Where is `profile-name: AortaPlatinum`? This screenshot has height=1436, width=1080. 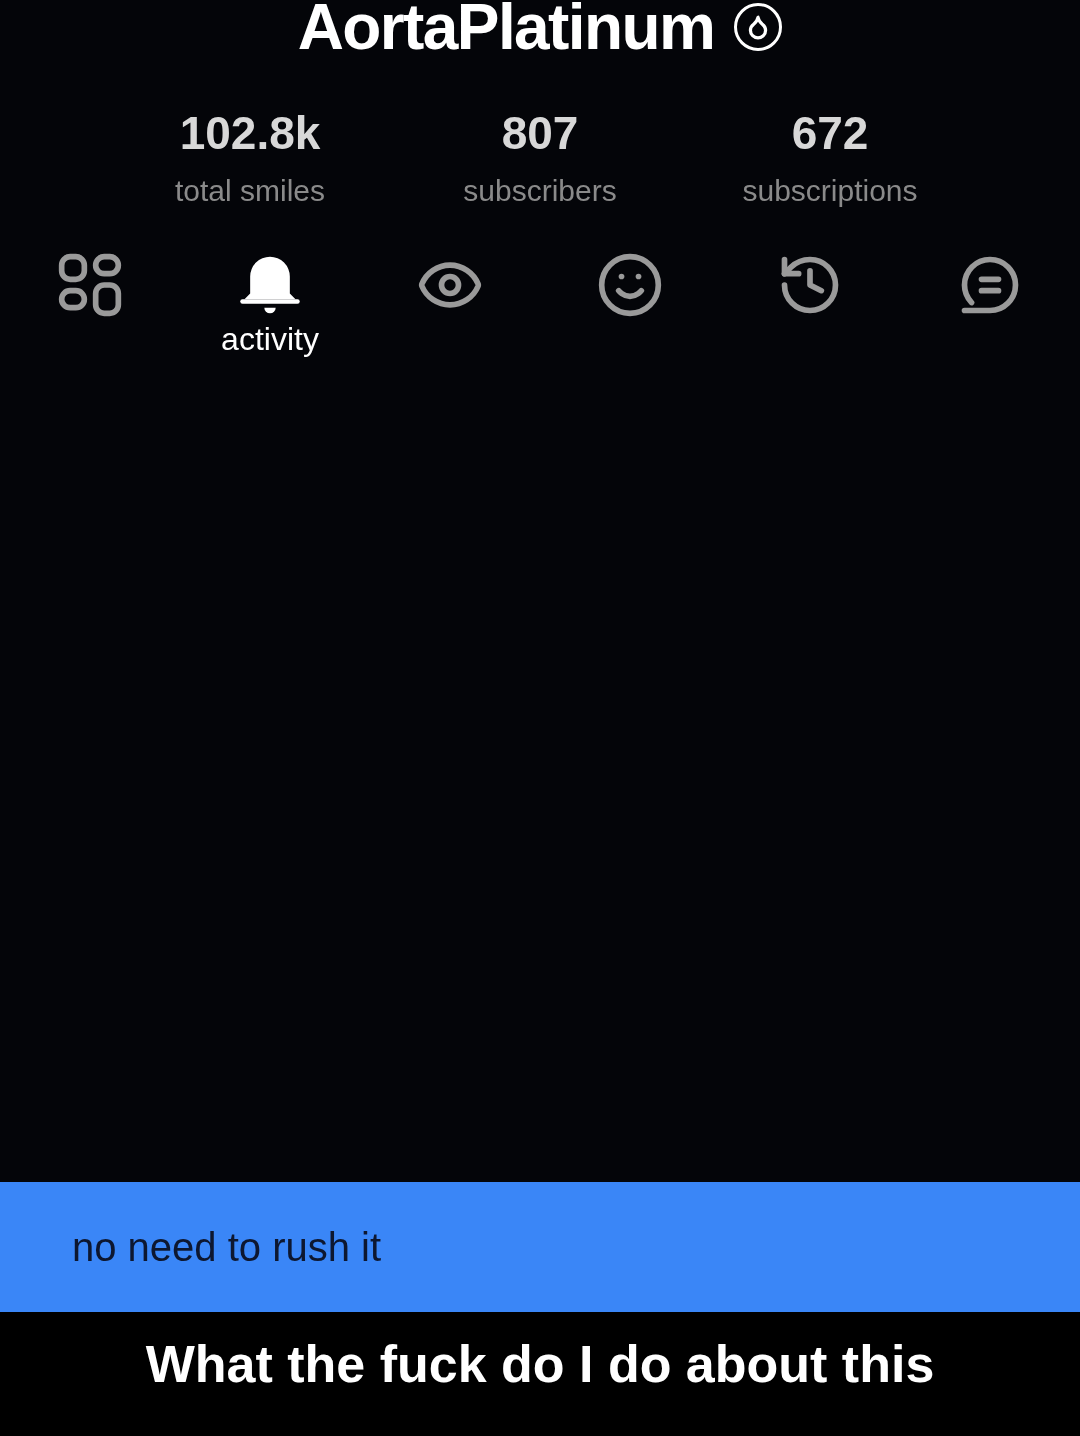 profile-name: AortaPlatinum is located at coordinates (506, 29).